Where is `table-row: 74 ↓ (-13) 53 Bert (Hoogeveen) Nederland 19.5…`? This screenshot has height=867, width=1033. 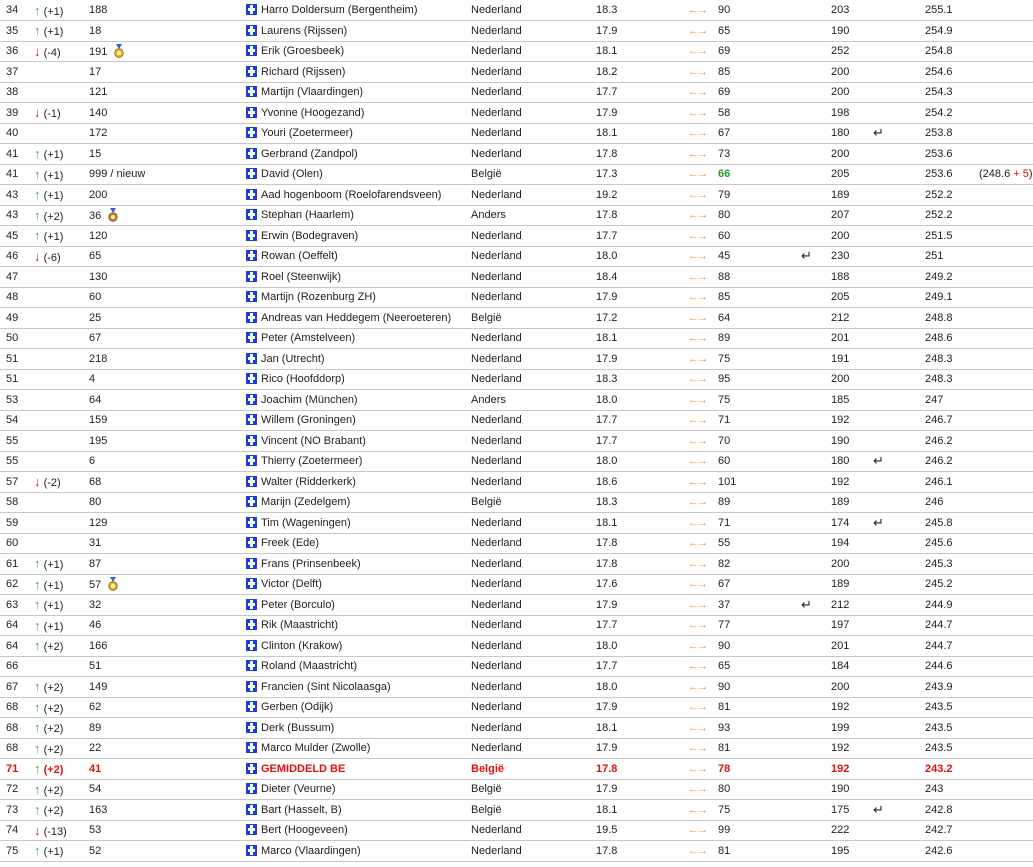
table-row: 74 ↓ (-13) 53 Bert (Hoogeveen) Nederland 19.5… is located at coordinates (516, 830).